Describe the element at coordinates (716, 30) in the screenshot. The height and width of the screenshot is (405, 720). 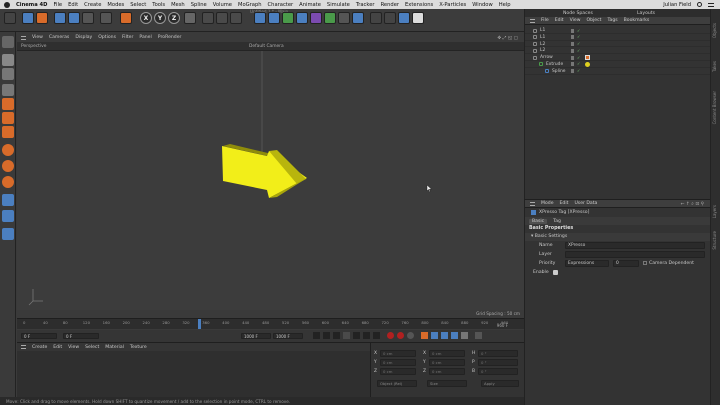
I see `tab-objects: Objects` at that location.